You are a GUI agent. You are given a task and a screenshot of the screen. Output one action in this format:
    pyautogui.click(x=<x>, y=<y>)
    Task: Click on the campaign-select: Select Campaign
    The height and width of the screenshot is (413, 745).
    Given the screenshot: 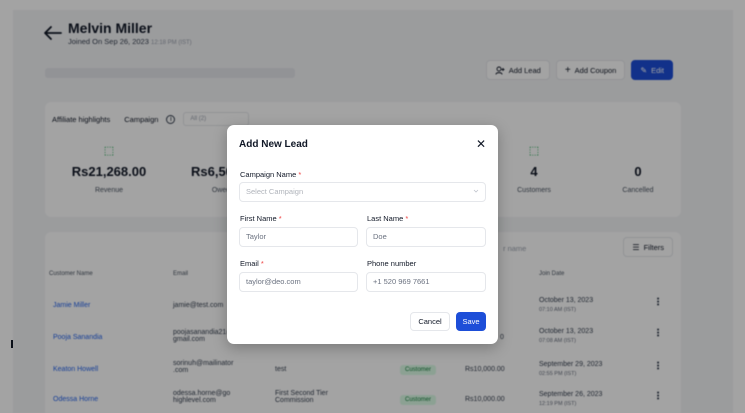 What is the action you would take?
    pyautogui.click(x=362, y=192)
    